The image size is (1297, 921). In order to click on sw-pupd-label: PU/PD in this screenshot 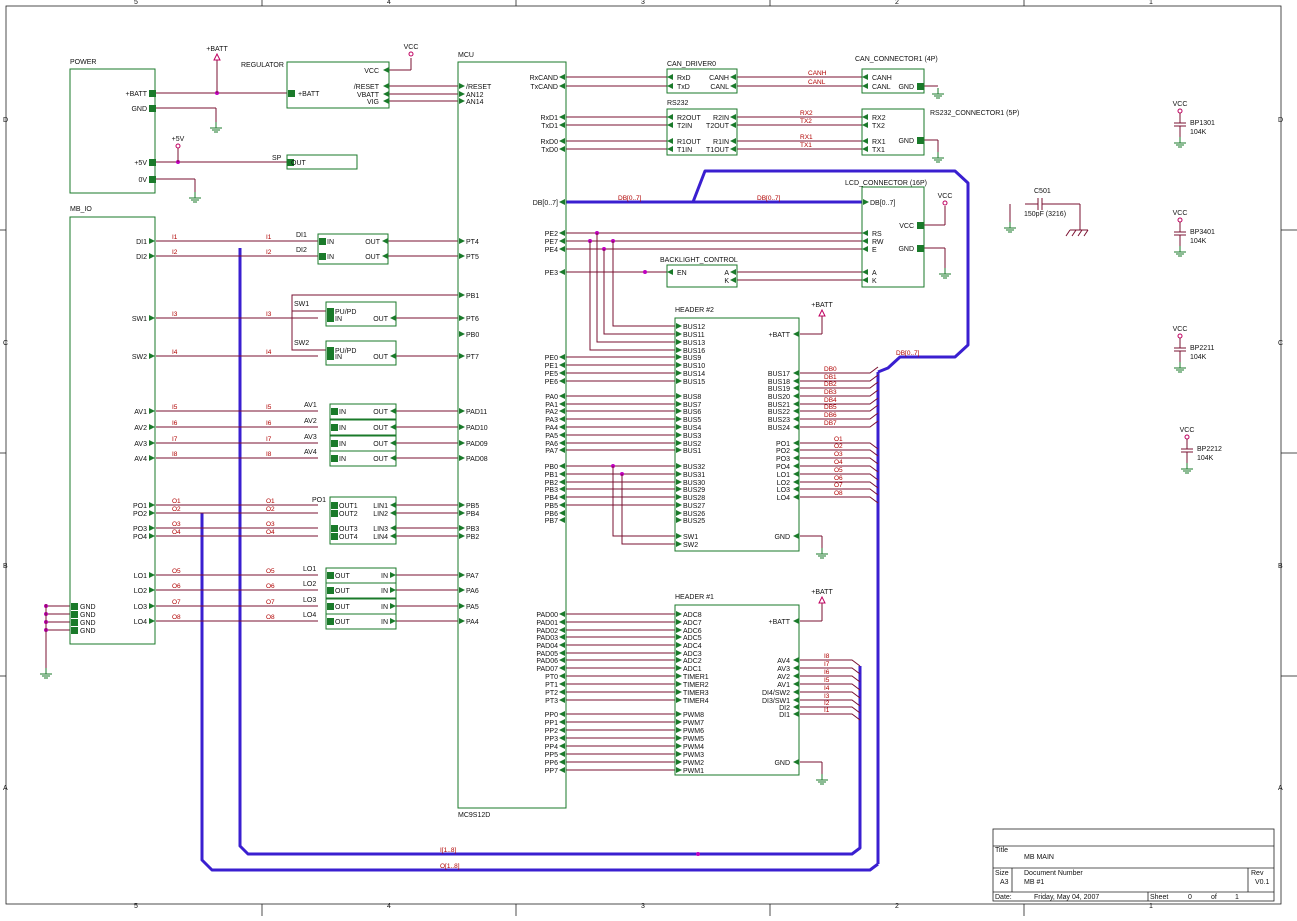, I will do `click(345, 312)`.